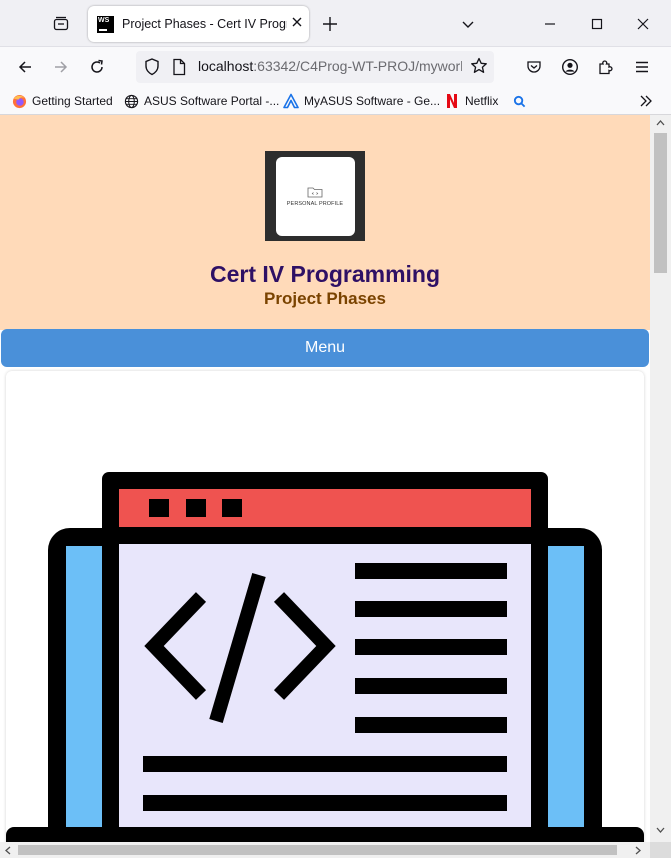 This screenshot has width=671, height=858. Describe the element at coordinates (131, 101) in the screenshot. I see `globe-icon` at that location.